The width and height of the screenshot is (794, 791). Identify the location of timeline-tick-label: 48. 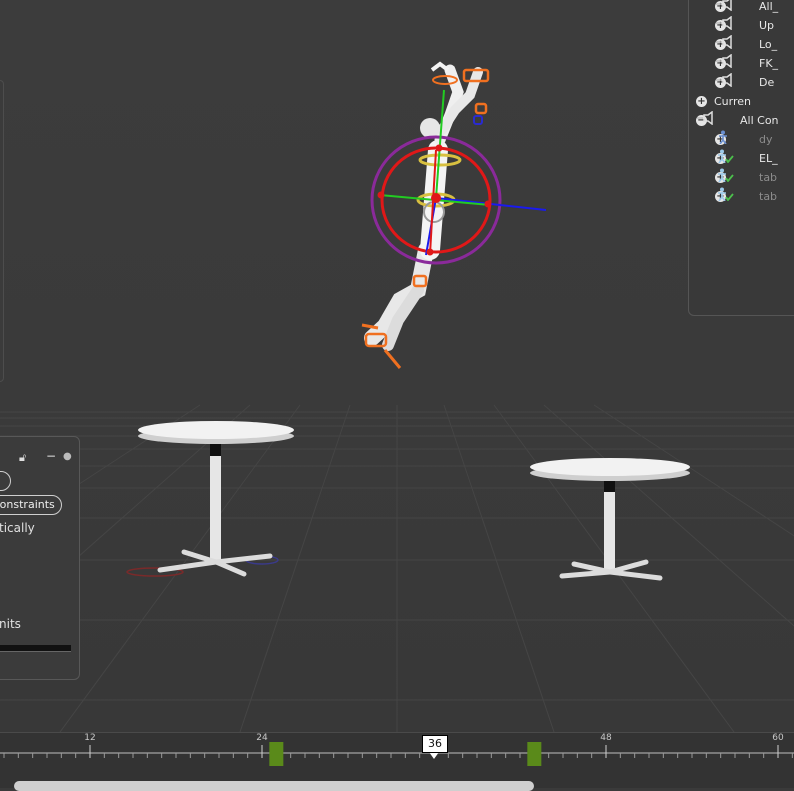
(606, 738).